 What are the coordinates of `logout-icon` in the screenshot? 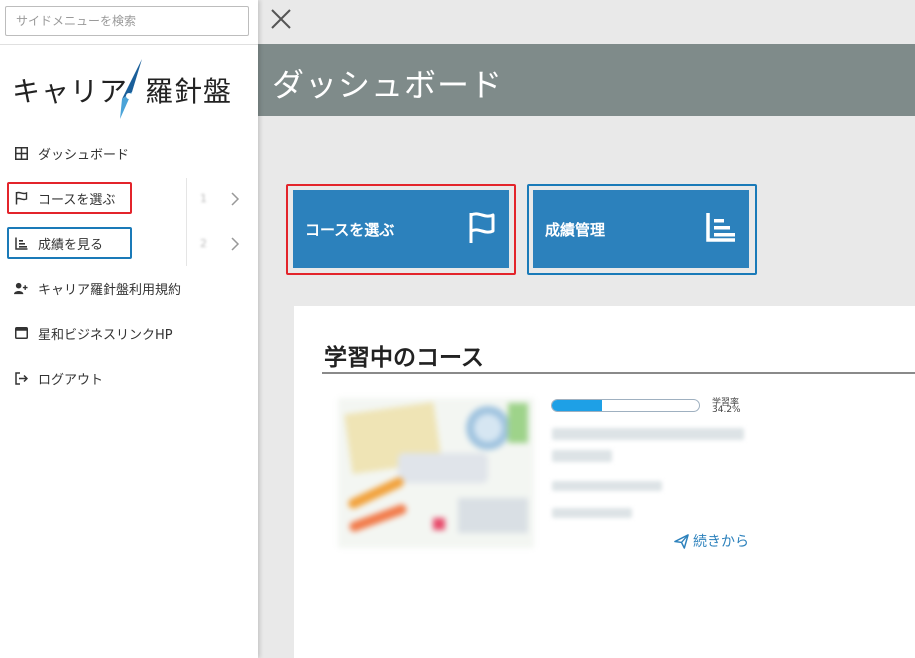 It's located at (21, 378).